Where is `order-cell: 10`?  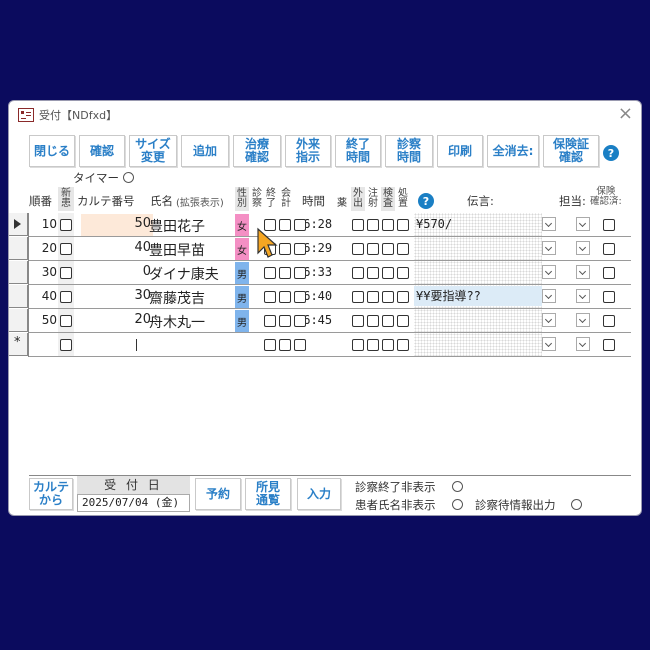 order-cell: 10 is located at coordinates (45, 224).